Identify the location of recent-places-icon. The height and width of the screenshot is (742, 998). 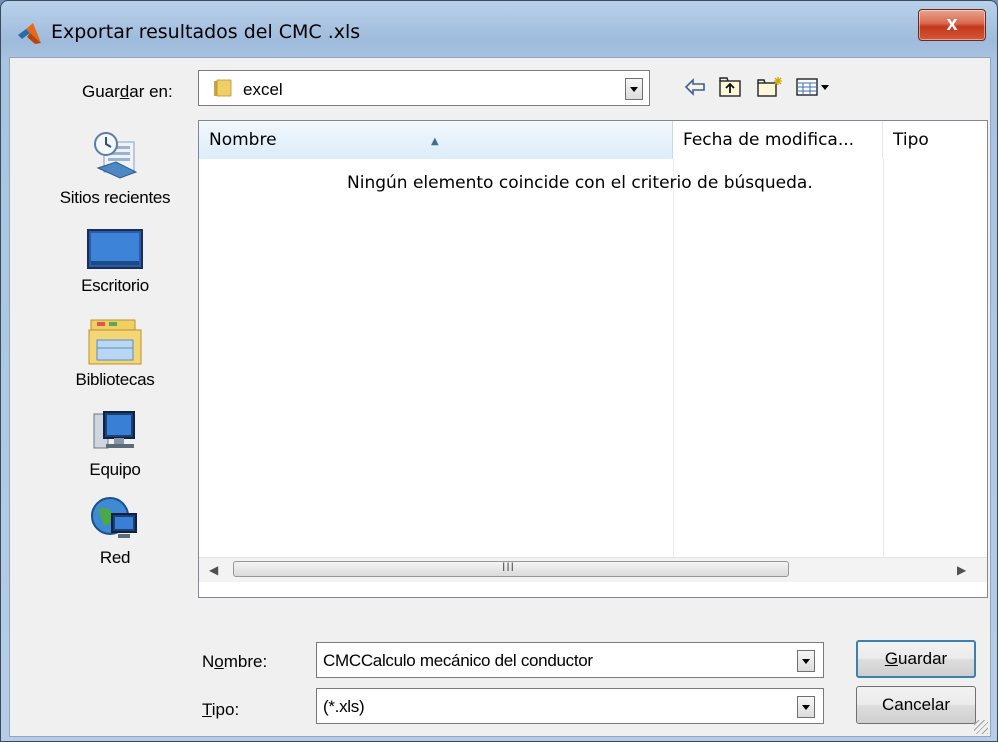
(116, 155).